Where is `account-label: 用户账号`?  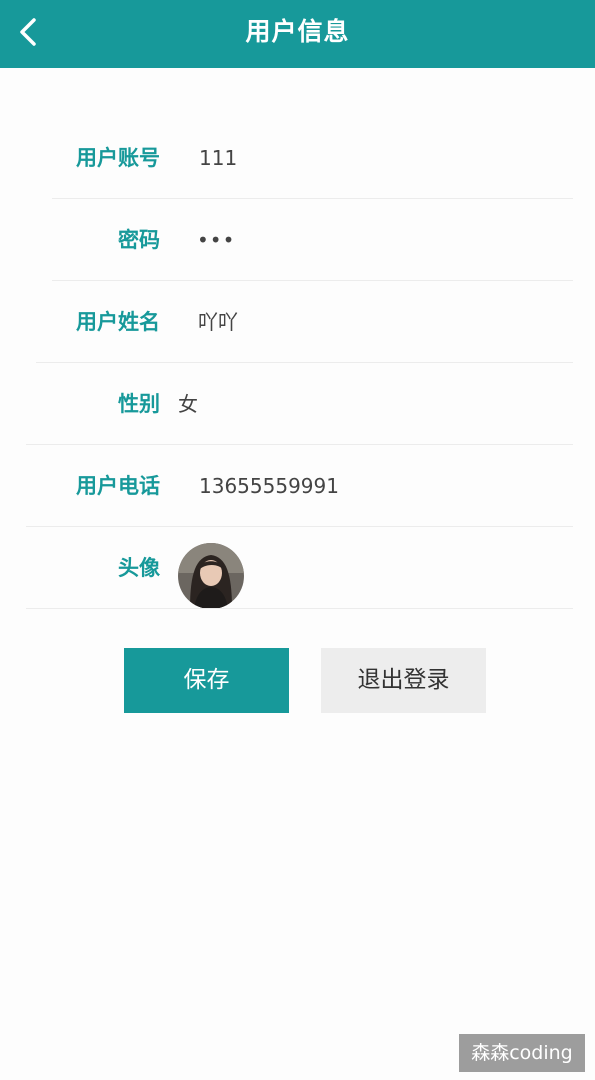 account-label: 用户账号 is located at coordinates (118, 158).